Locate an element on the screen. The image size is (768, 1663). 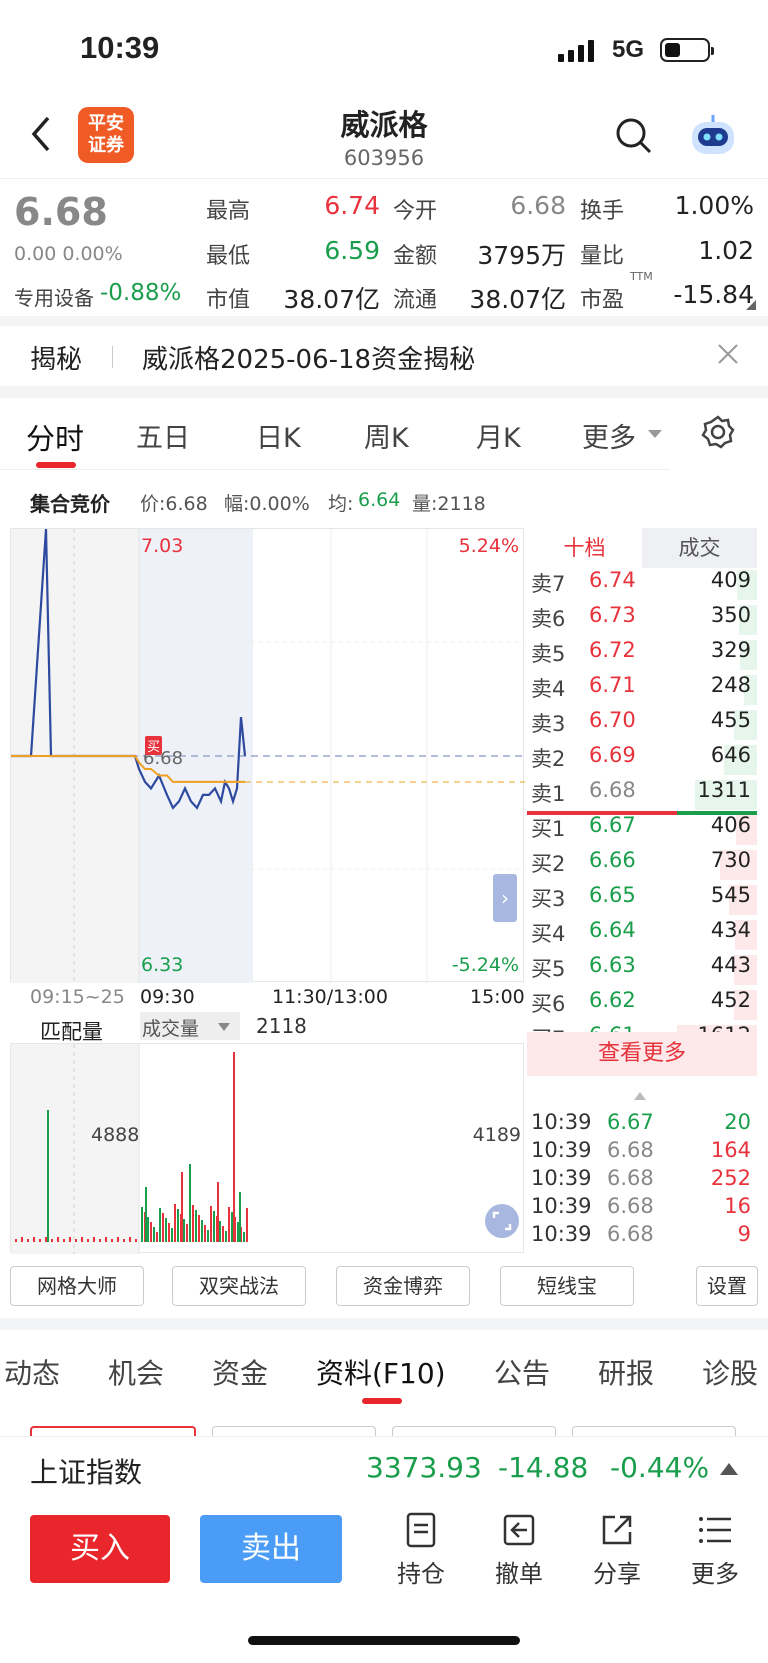
tab-ten-levels: 十档 is located at coordinates (584, 548).